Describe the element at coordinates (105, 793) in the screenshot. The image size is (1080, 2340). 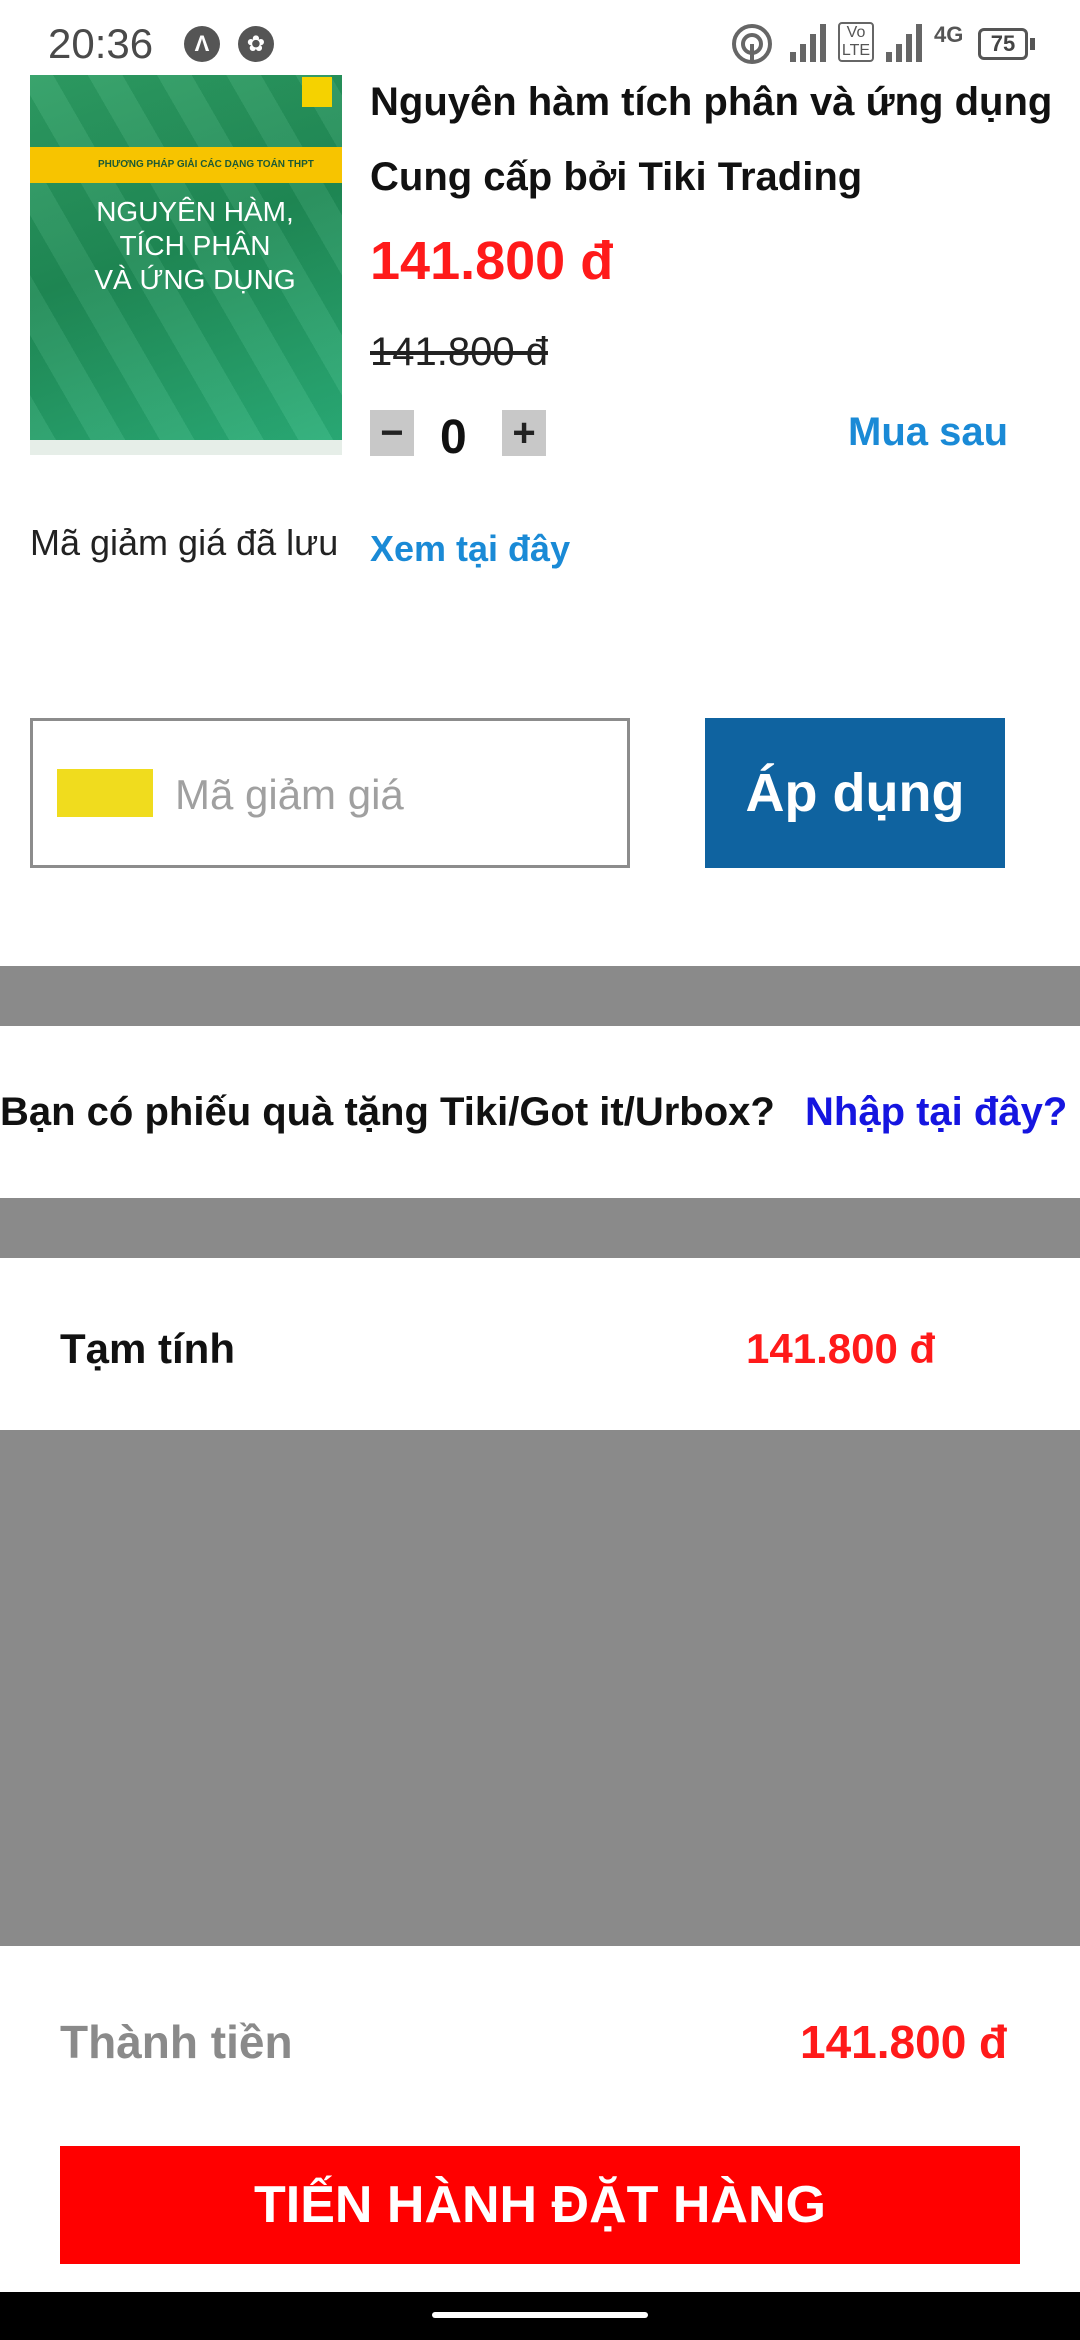
I see `coupon-icon` at that location.